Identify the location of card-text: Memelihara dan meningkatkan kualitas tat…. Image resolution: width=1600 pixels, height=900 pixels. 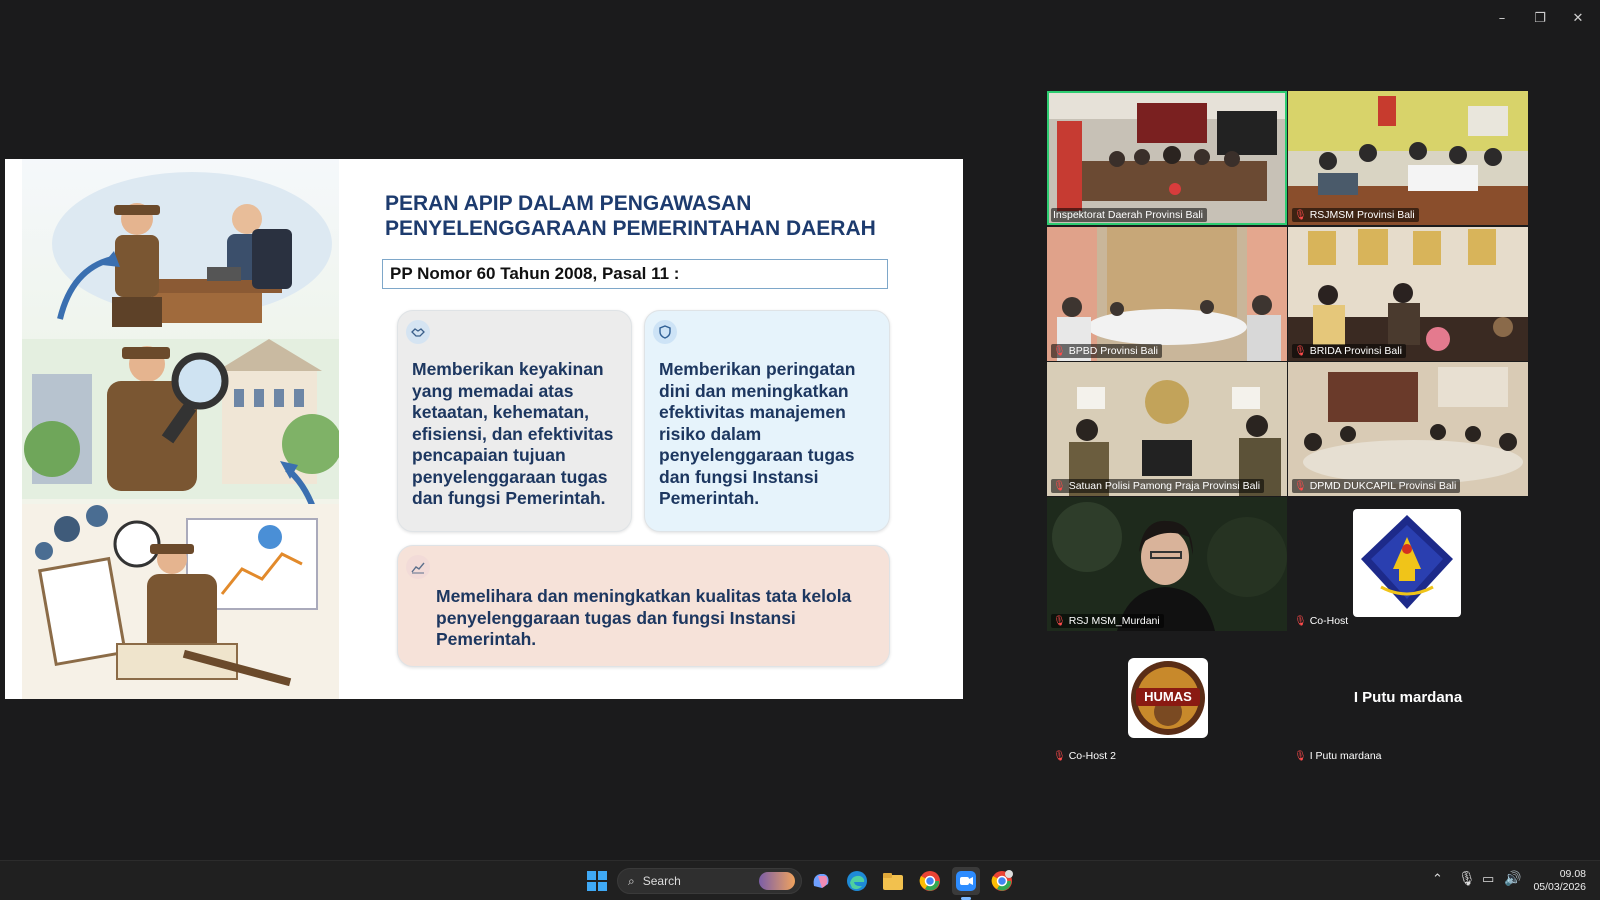
(644, 617).